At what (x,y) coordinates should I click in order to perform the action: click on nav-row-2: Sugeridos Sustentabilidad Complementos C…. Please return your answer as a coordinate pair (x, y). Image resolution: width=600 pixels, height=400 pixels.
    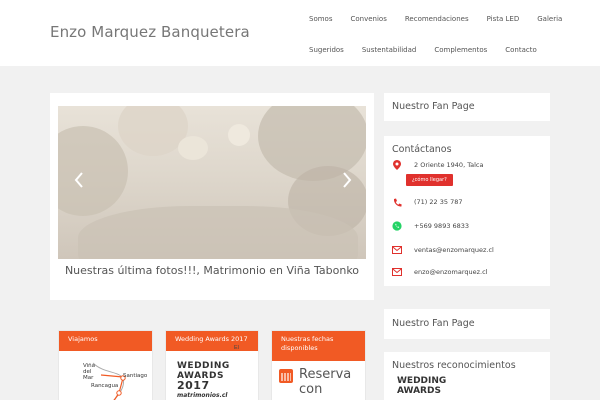
    Looking at the image, I should click on (445, 50).